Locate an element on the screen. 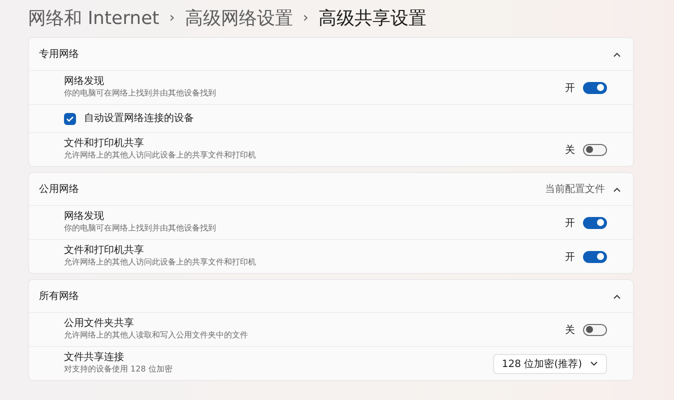 The width and height of the screenshot is (674, 400). section-header: 所有网络 is located at coordinates (331, 296).